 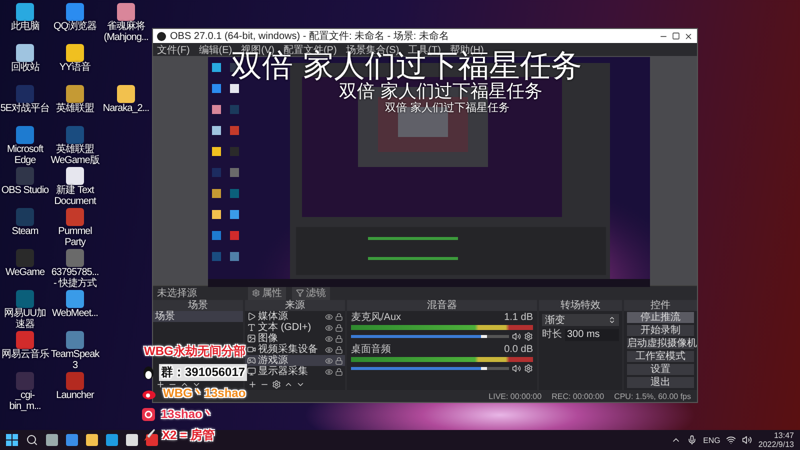 What do you see at coordinates (75, 237) in the screenshot?
I see `desktop-icon-label: Pummel Party` at bounding box center [75, 237].